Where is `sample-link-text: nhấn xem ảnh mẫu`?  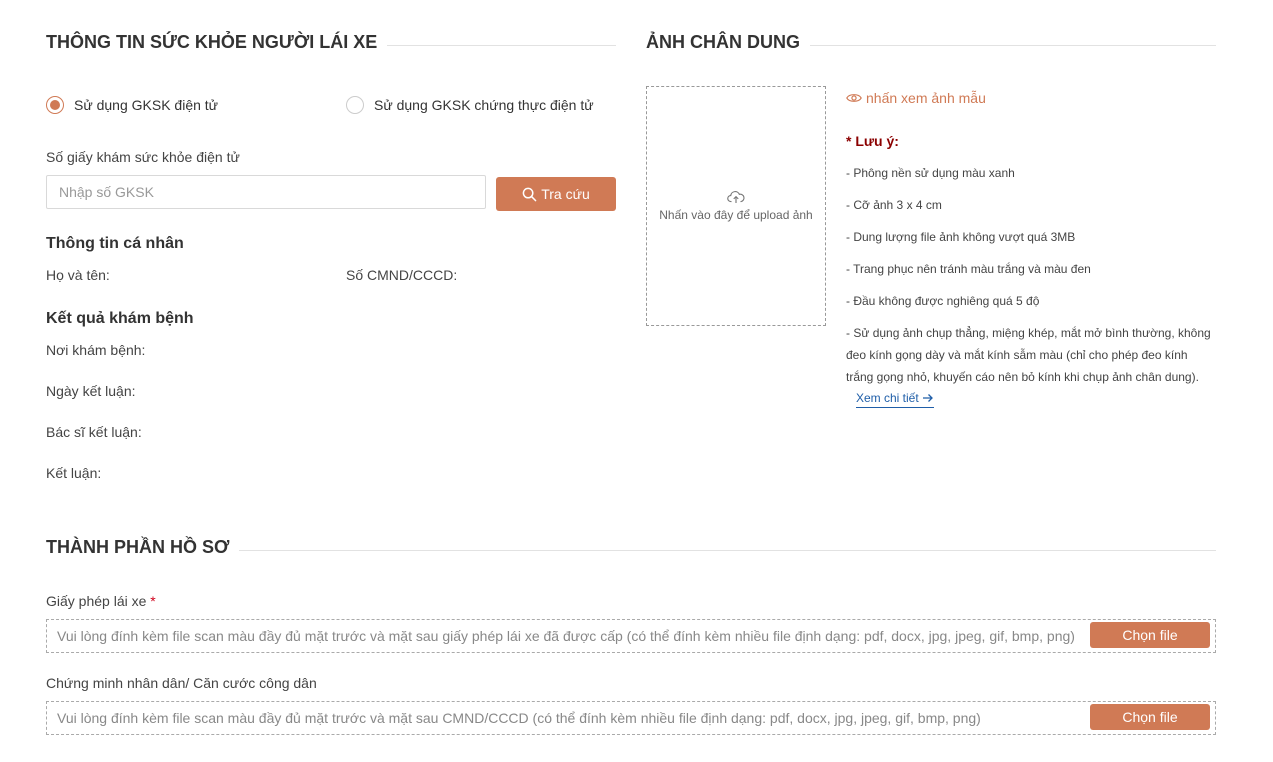
sample-link-text: nhấn xem ảnh mẫu is located at coordinates (926, 98).